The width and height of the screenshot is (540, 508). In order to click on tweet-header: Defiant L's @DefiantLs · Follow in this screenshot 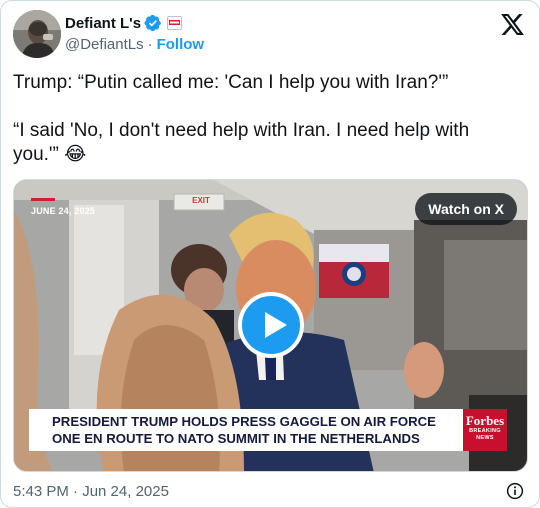, I will do `click(270, 34)`.